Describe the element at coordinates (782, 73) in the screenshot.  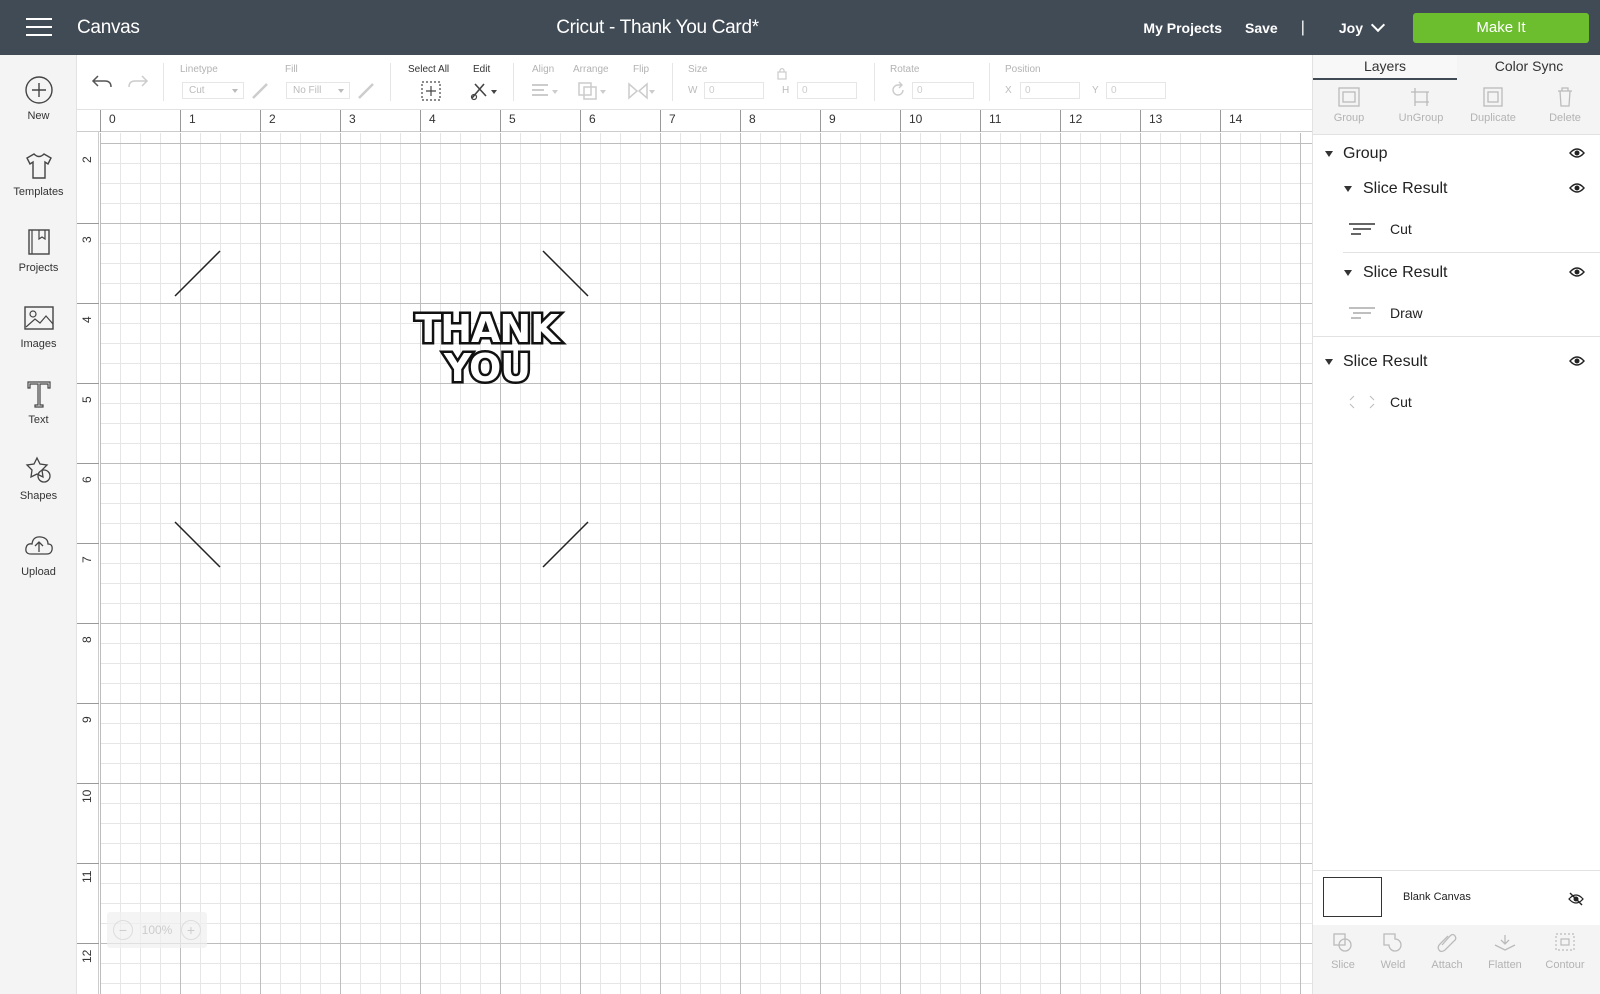
I see `lock-icon` at that location.